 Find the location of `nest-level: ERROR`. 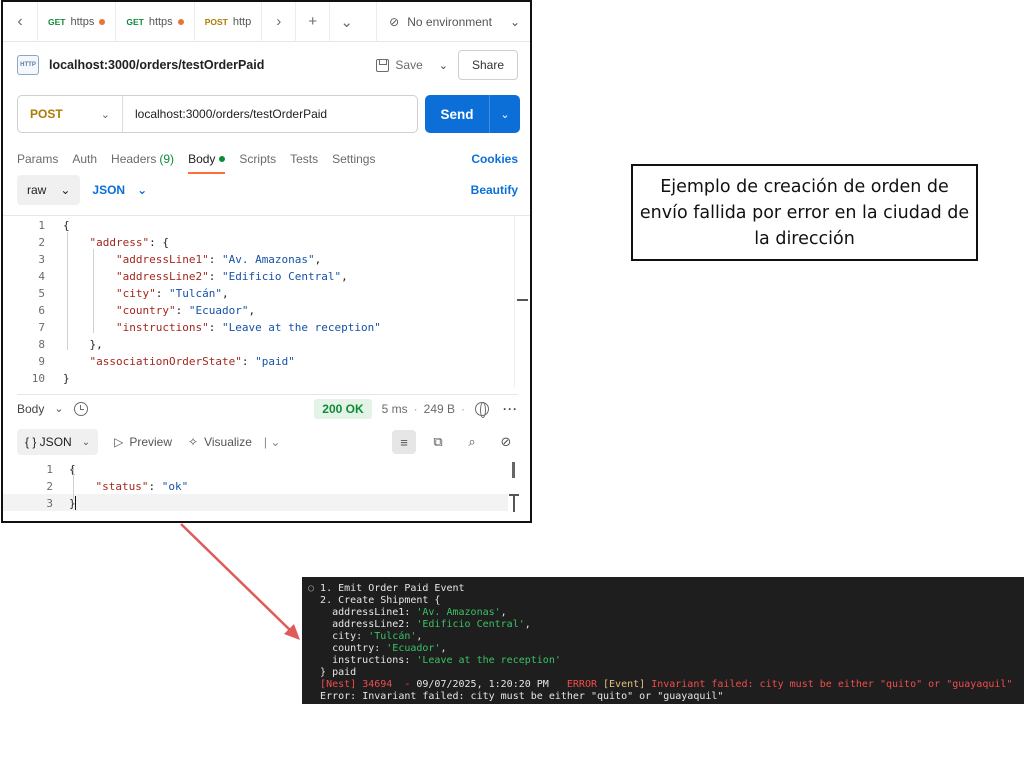

nest-level: ERROR is located at coordinates (585, 684).